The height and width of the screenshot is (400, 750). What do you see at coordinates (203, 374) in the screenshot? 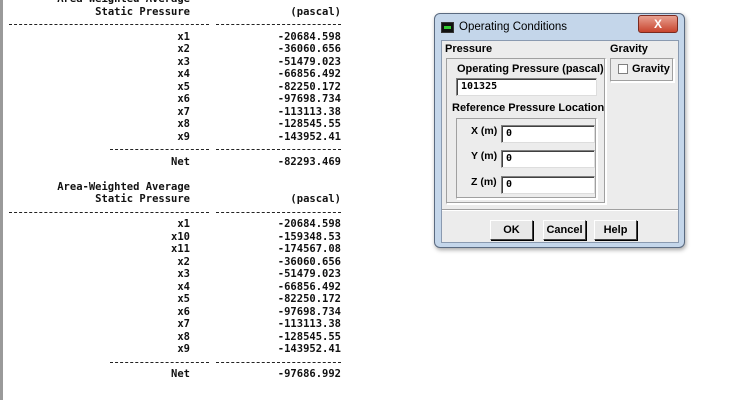
I see `net-row: Net -97686.992` at bounding box center [203, 374].